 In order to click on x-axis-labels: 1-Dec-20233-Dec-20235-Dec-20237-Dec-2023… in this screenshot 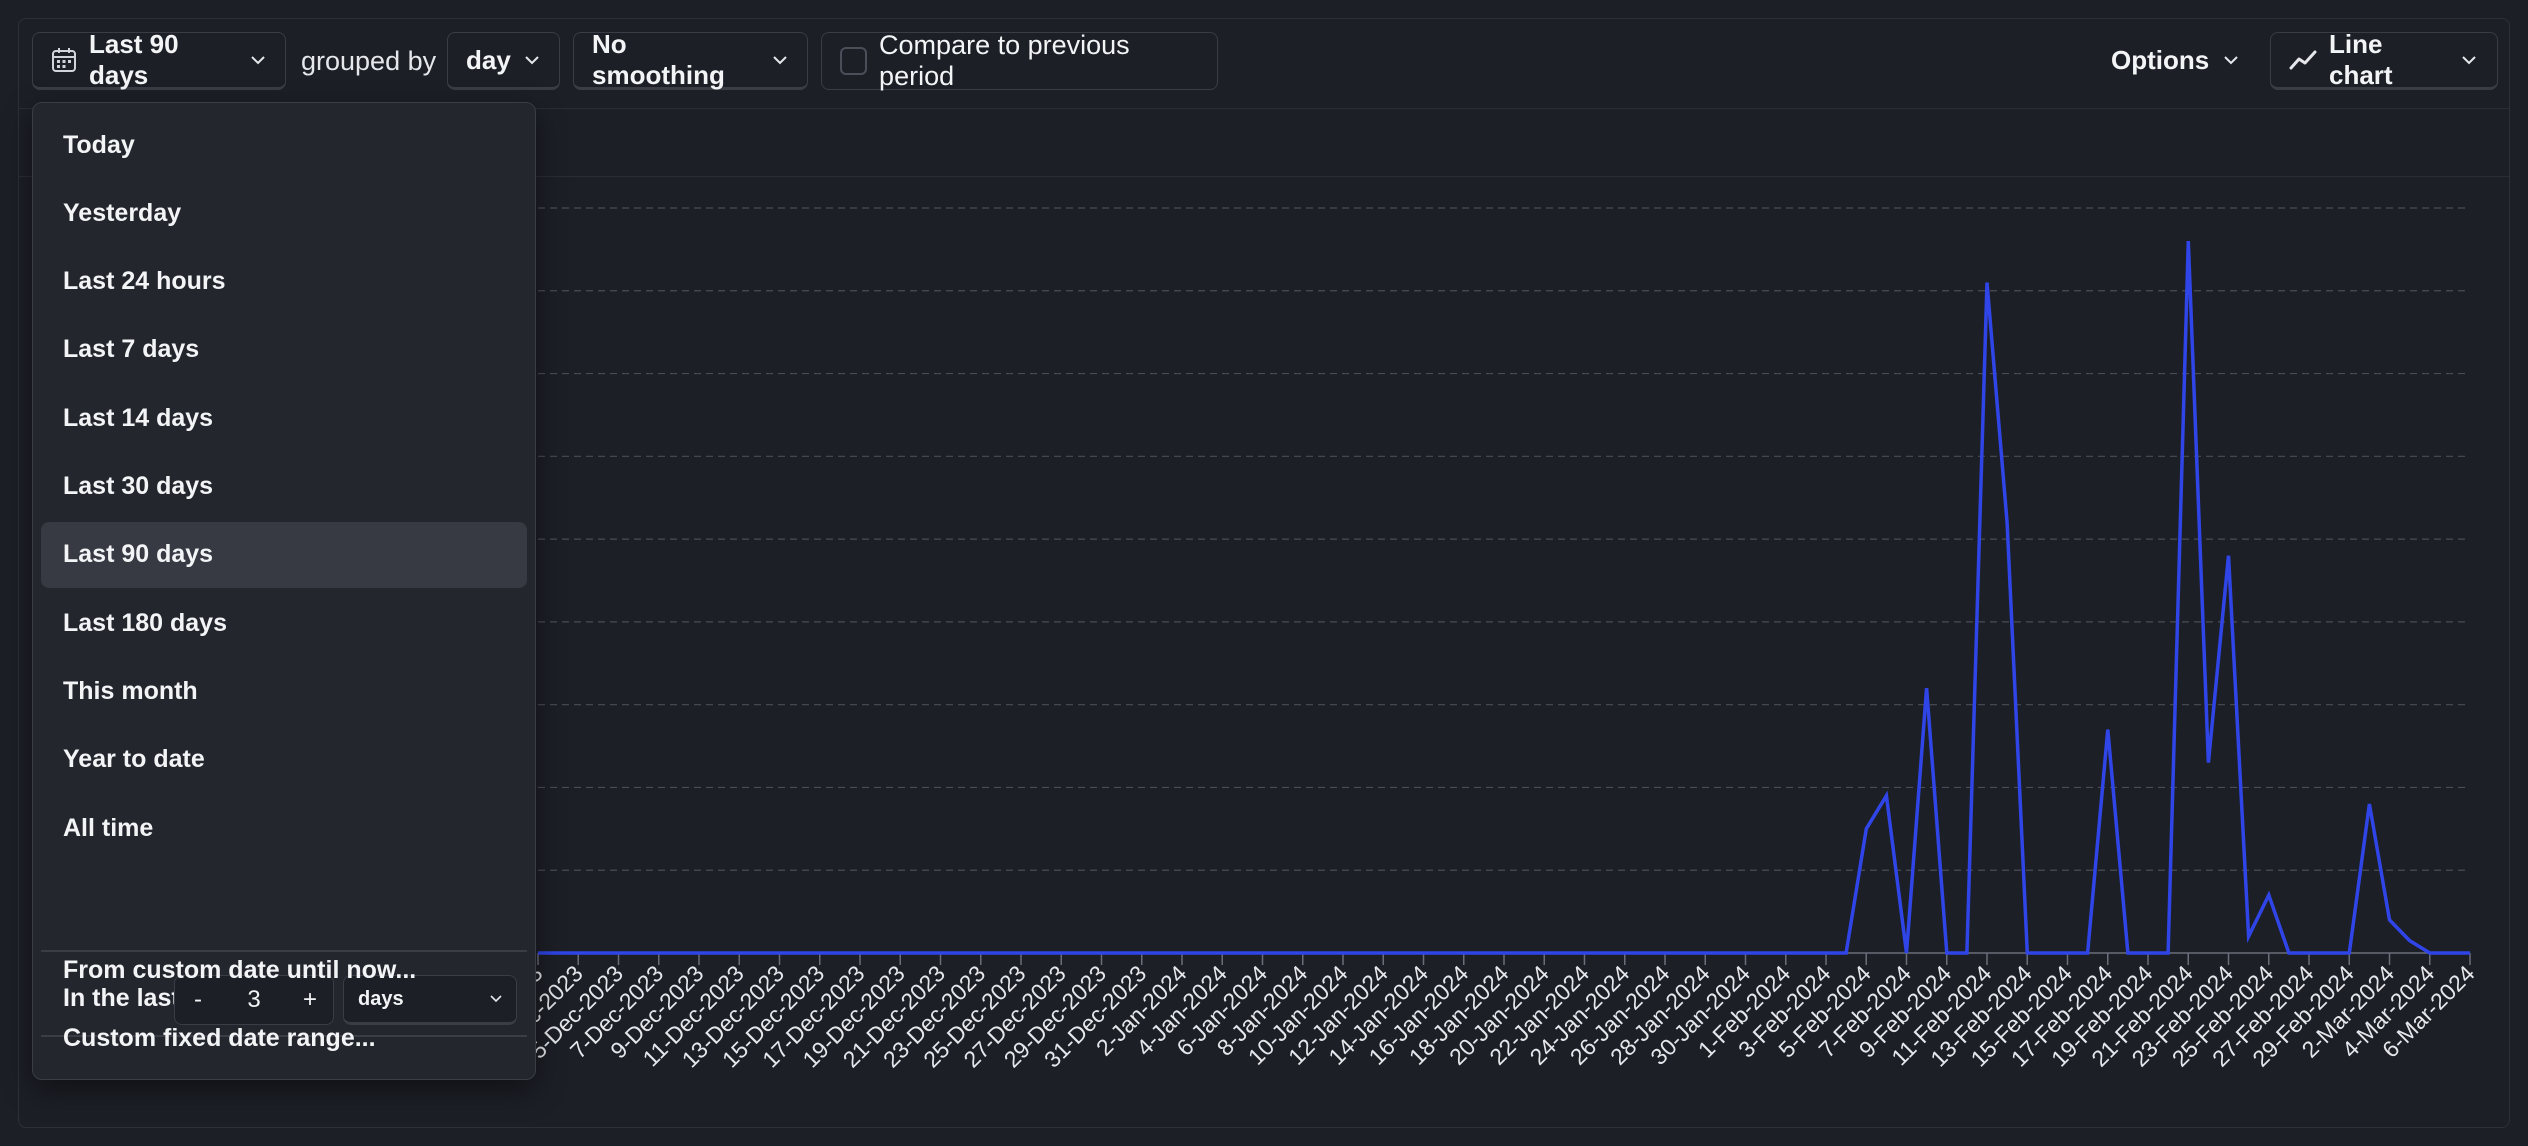, I will do `click(1462, 1013)`.